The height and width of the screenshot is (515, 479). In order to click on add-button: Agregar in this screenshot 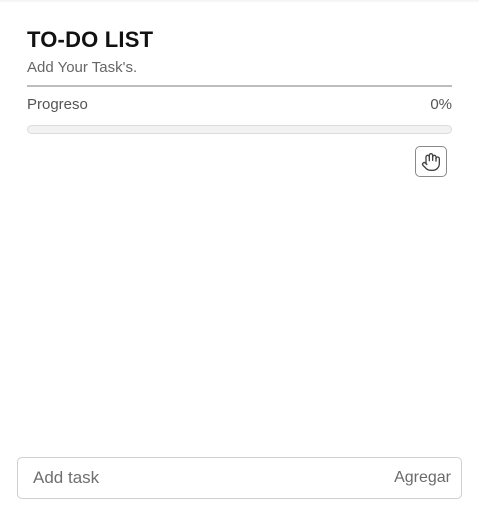, I will do `click(423, 478)`.